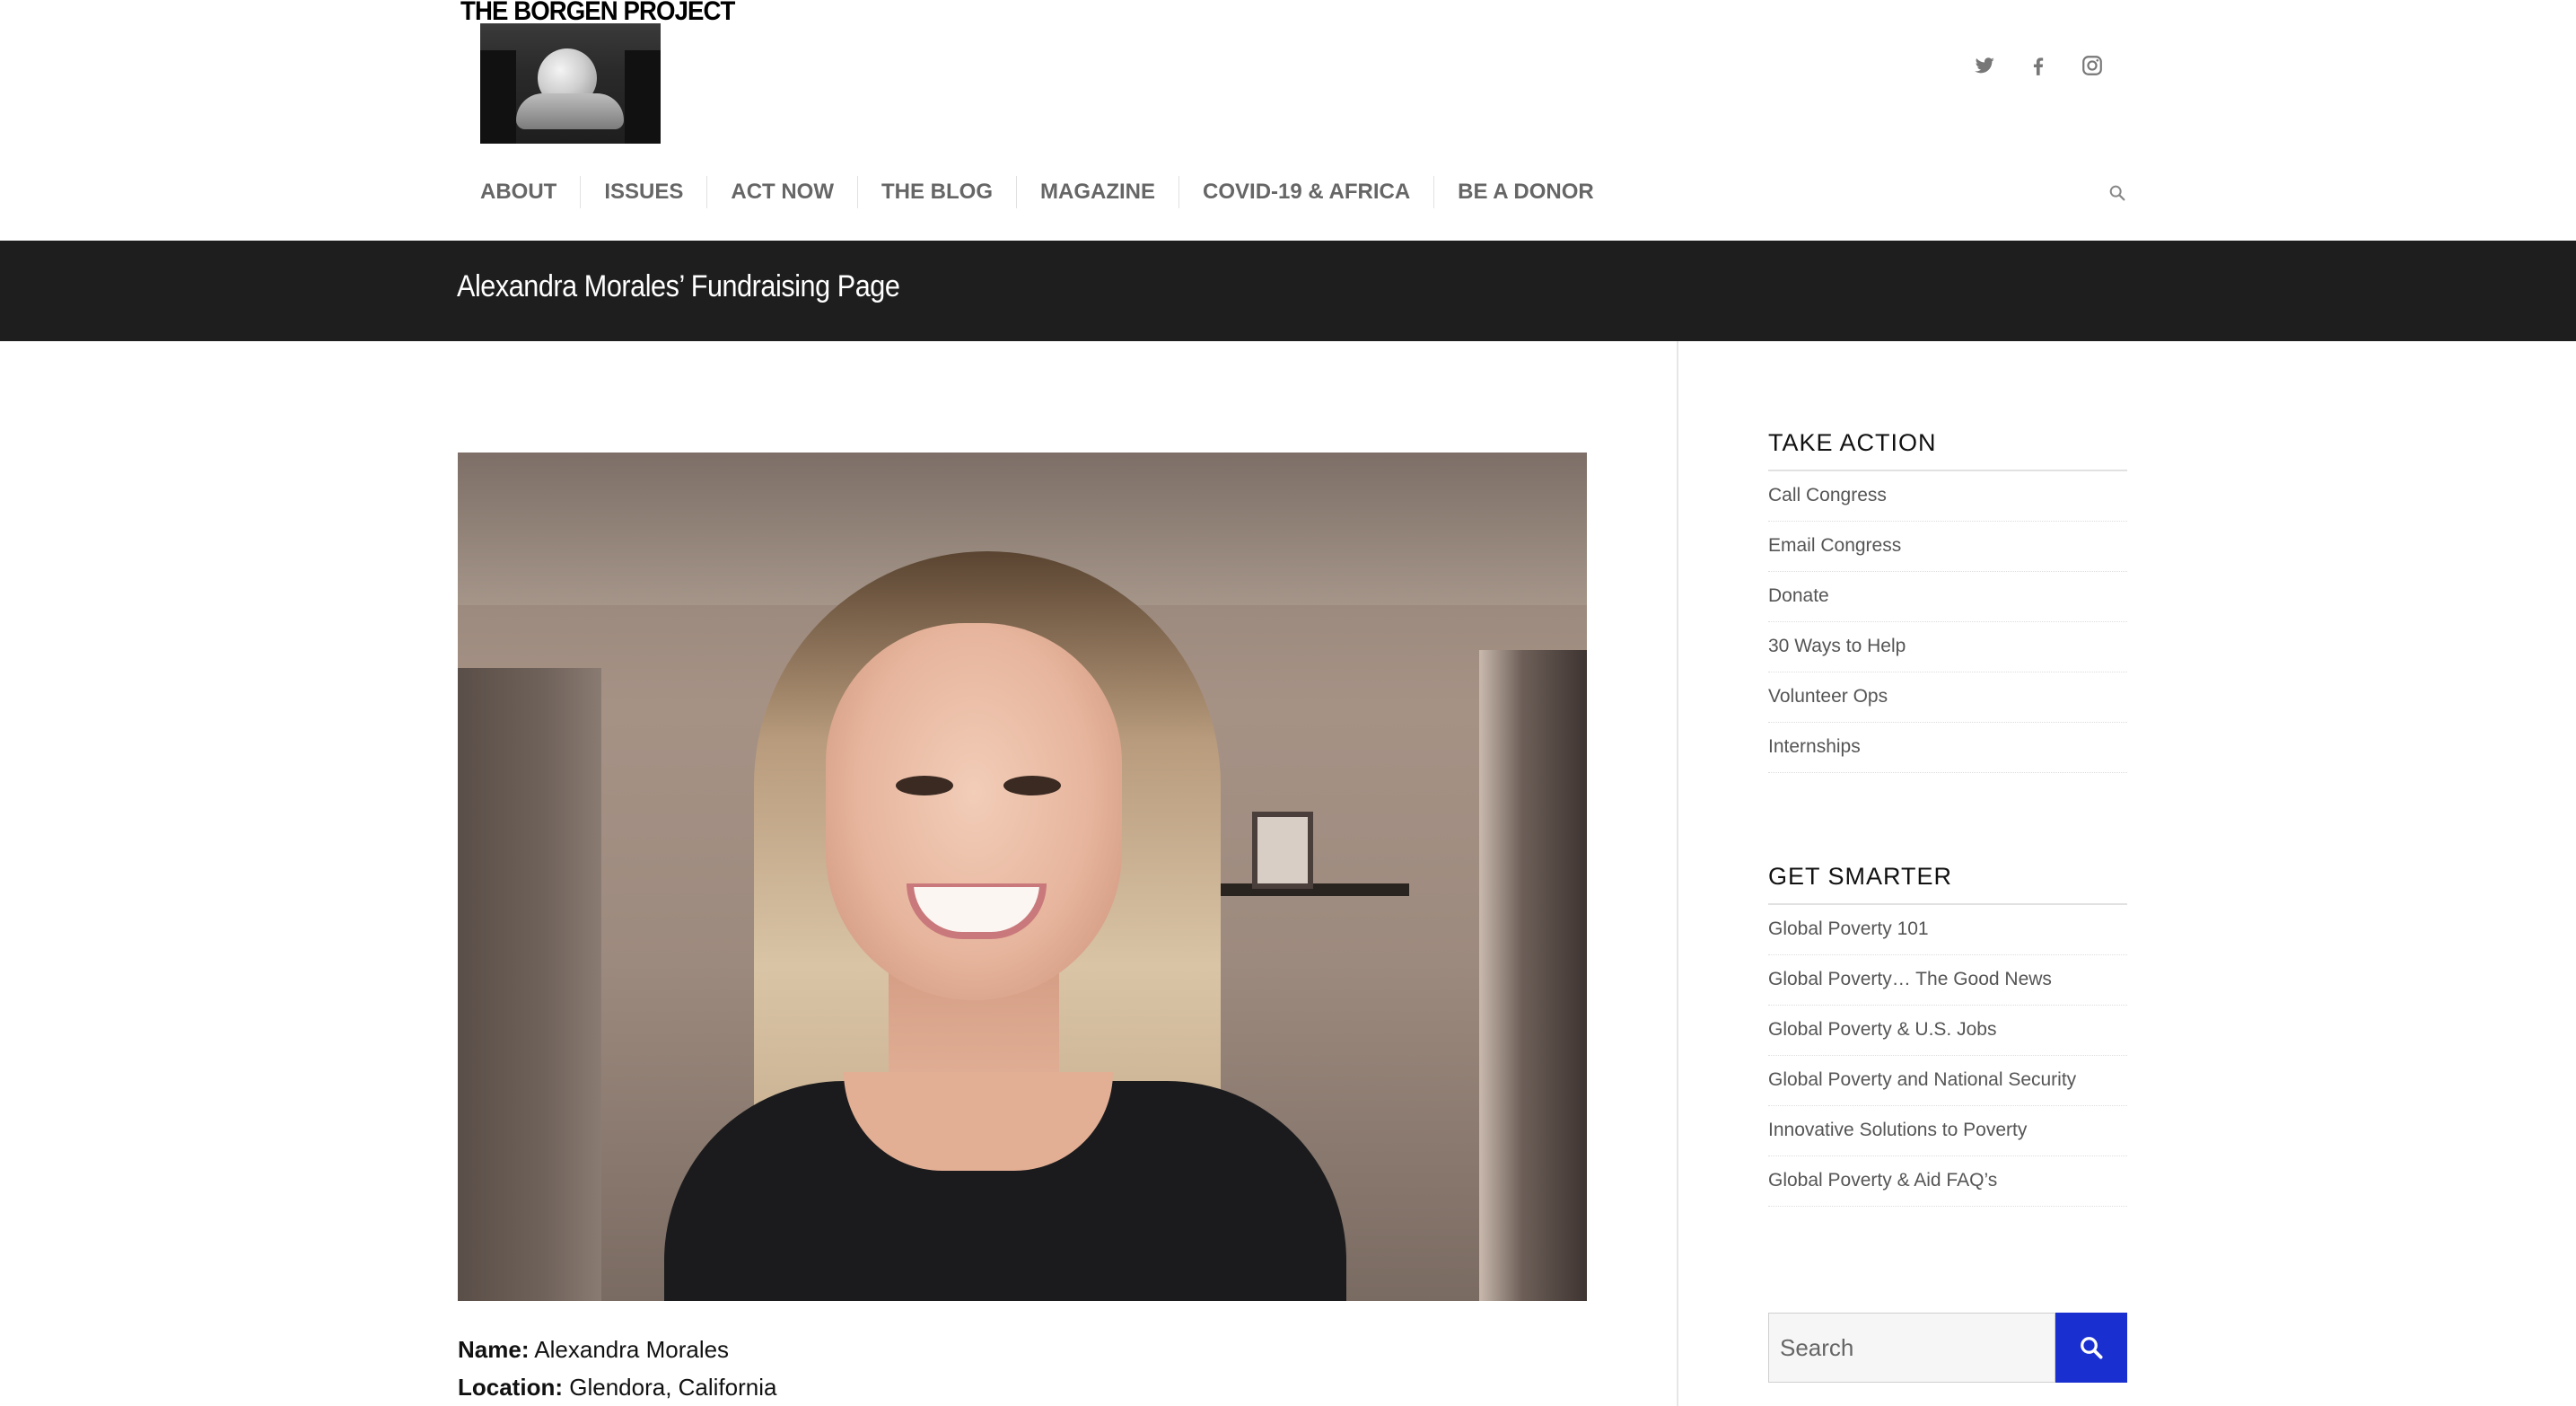 The width and height of the screenshot is (2576, 1406). I want to click on facebook-icon, so click(2038, 65).